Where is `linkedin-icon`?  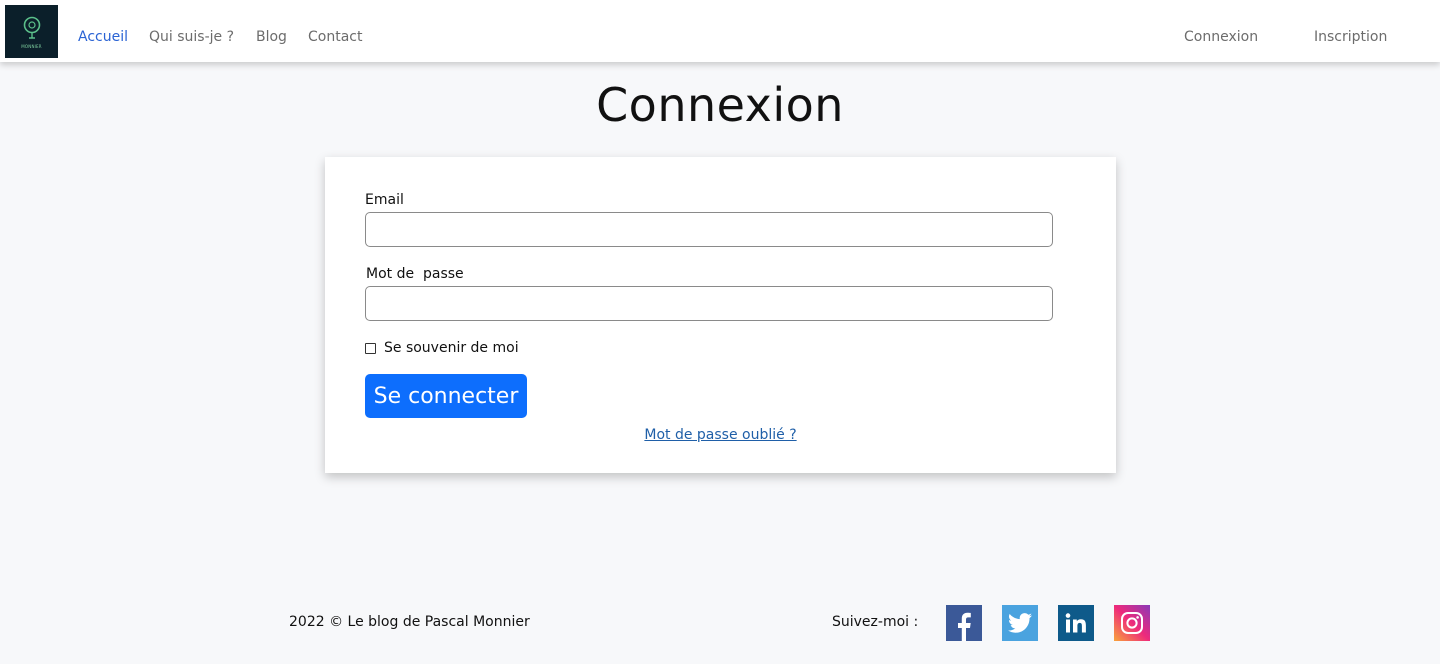
linkedin-icon is located at coordinates (1076, 623).